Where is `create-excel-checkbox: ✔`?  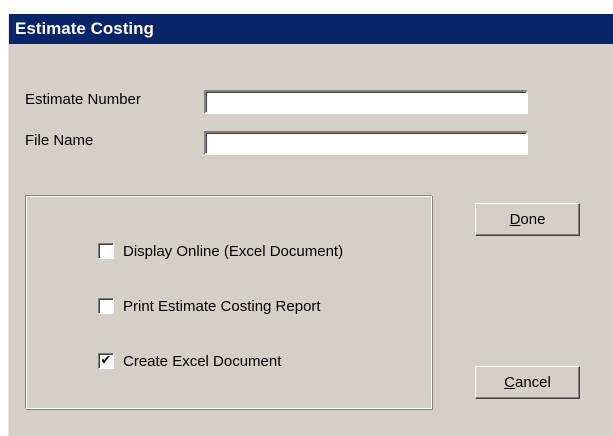 create-excel-checkbox: ✔ is located at coordinates (106, 361).